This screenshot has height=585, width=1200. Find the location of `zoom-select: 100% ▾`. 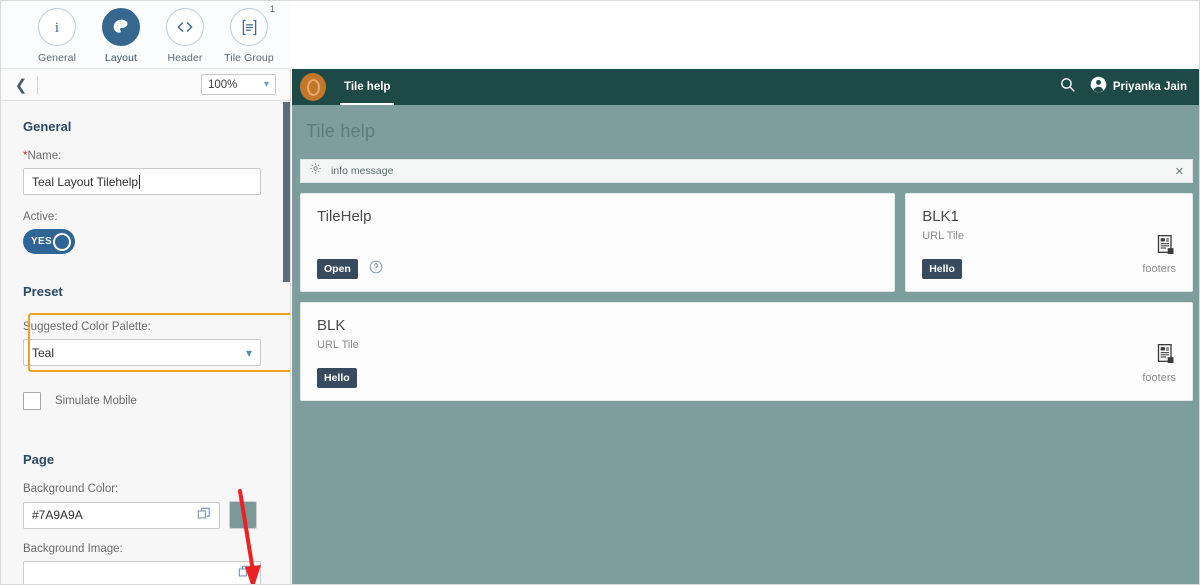

zoom-select: 100% ▾ is located at coordinates (238, 84).